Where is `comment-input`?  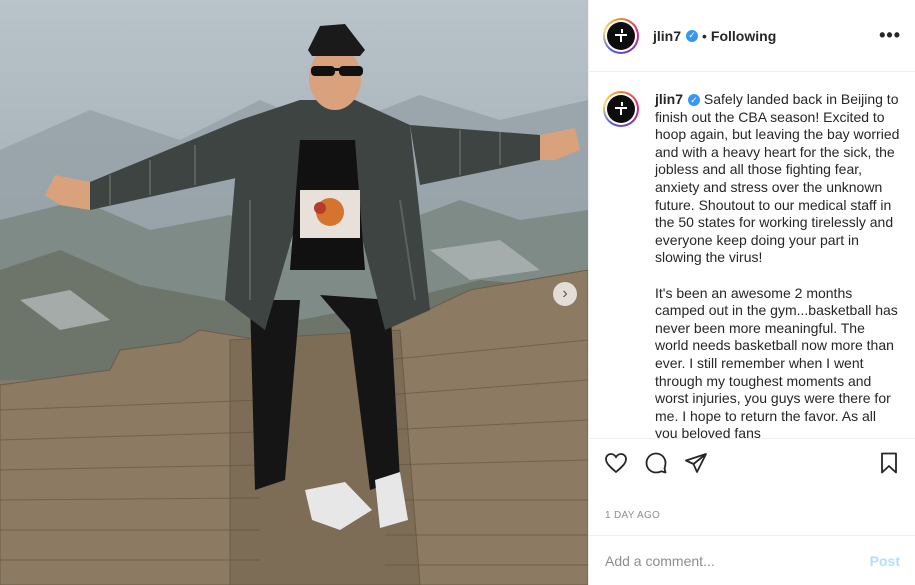
comment-input is located at coordinates (737, 560).